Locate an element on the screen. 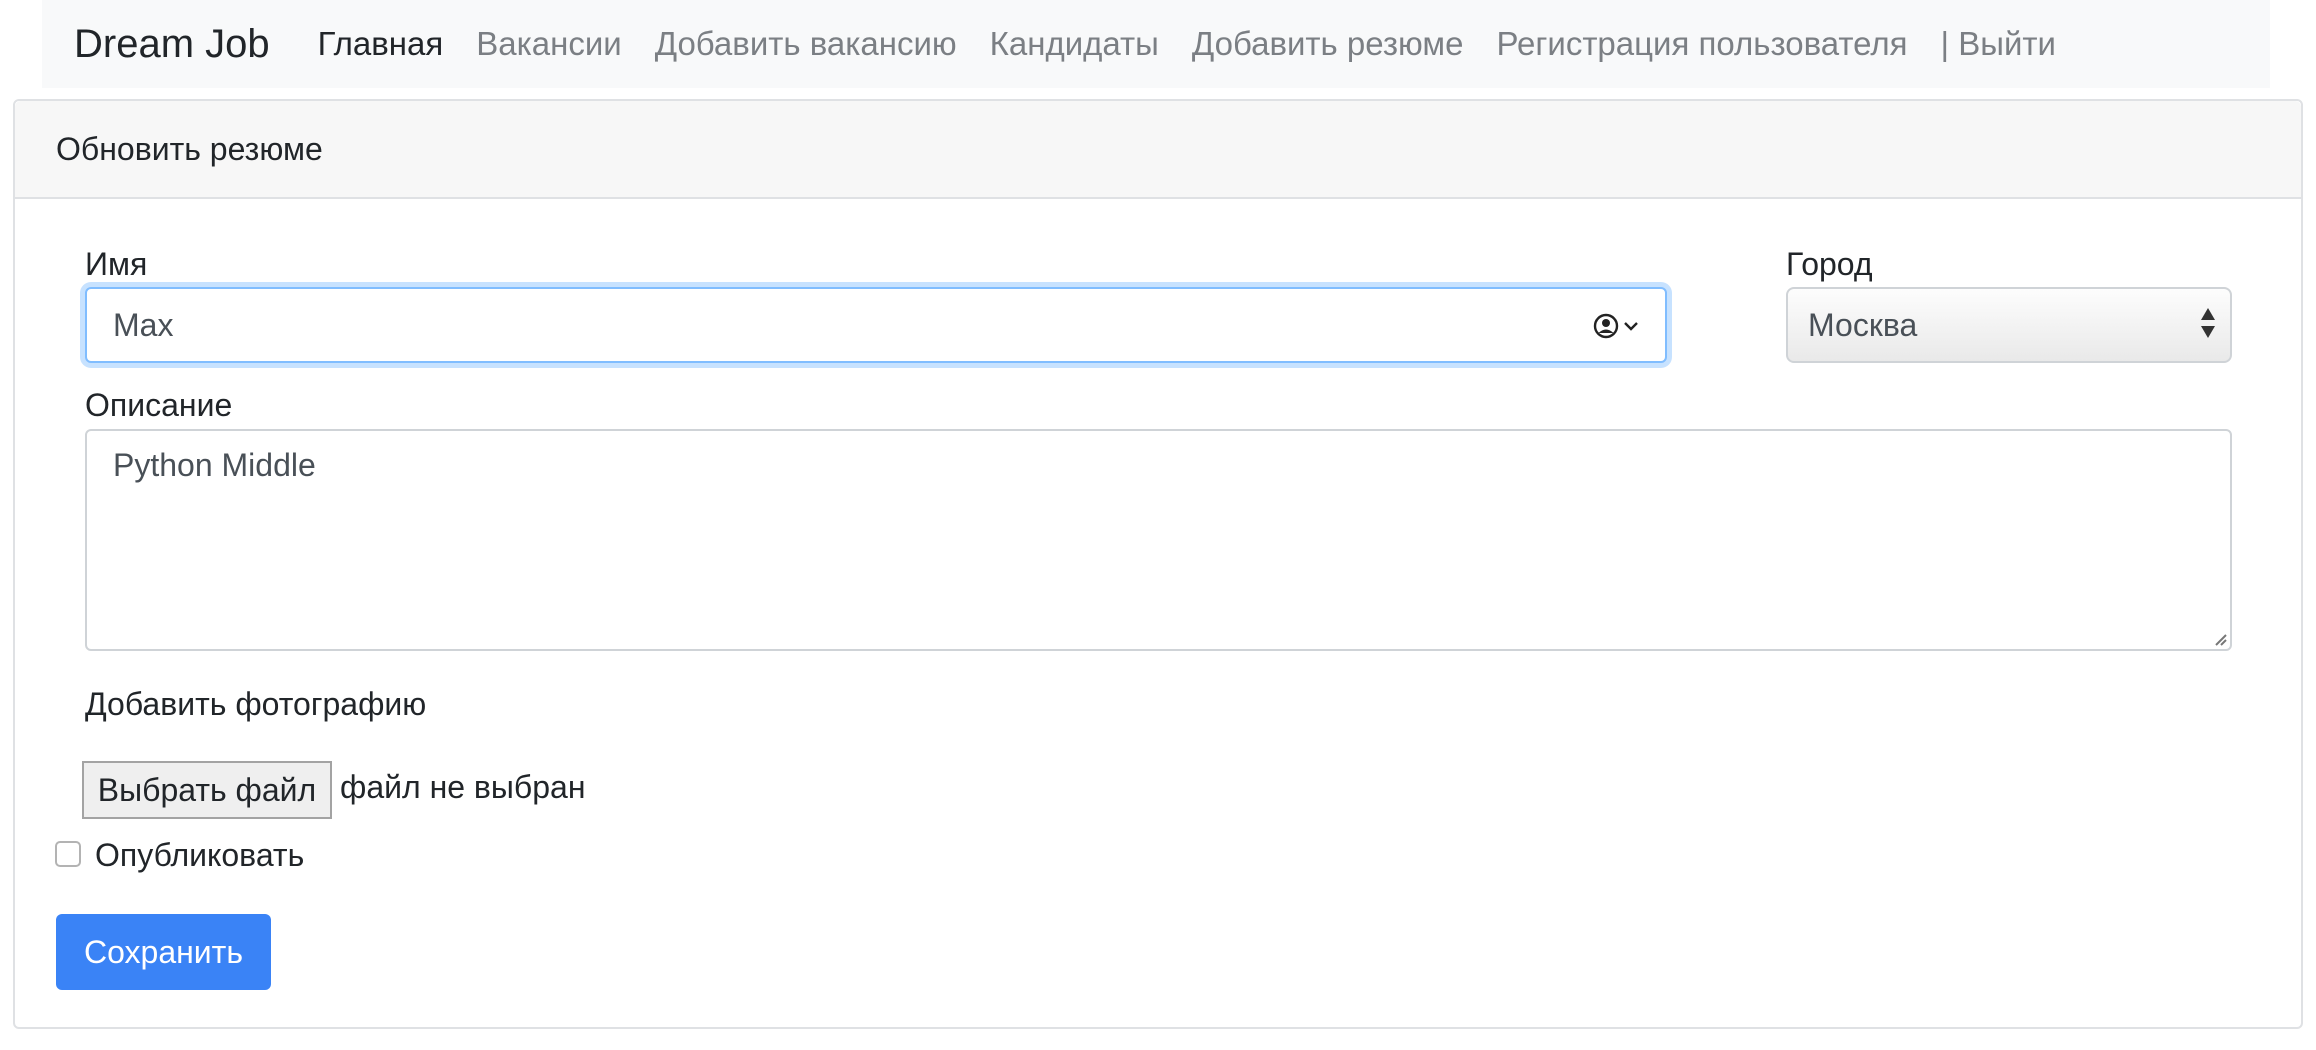 The width and height of the screenshot is (2316, 1050). card-header: Обновить резюме is located at coordinates (1158, 150).